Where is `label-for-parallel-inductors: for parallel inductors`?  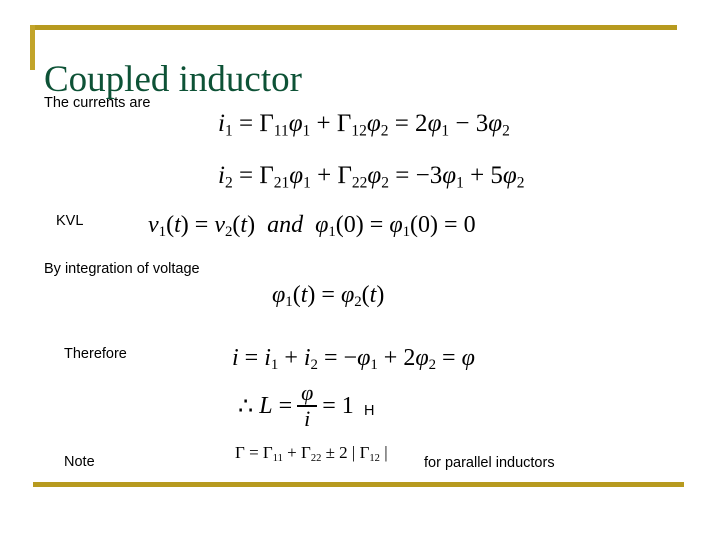 label-for-parallel-inductors: for parallel inductors is located at coordinates (489, 463).